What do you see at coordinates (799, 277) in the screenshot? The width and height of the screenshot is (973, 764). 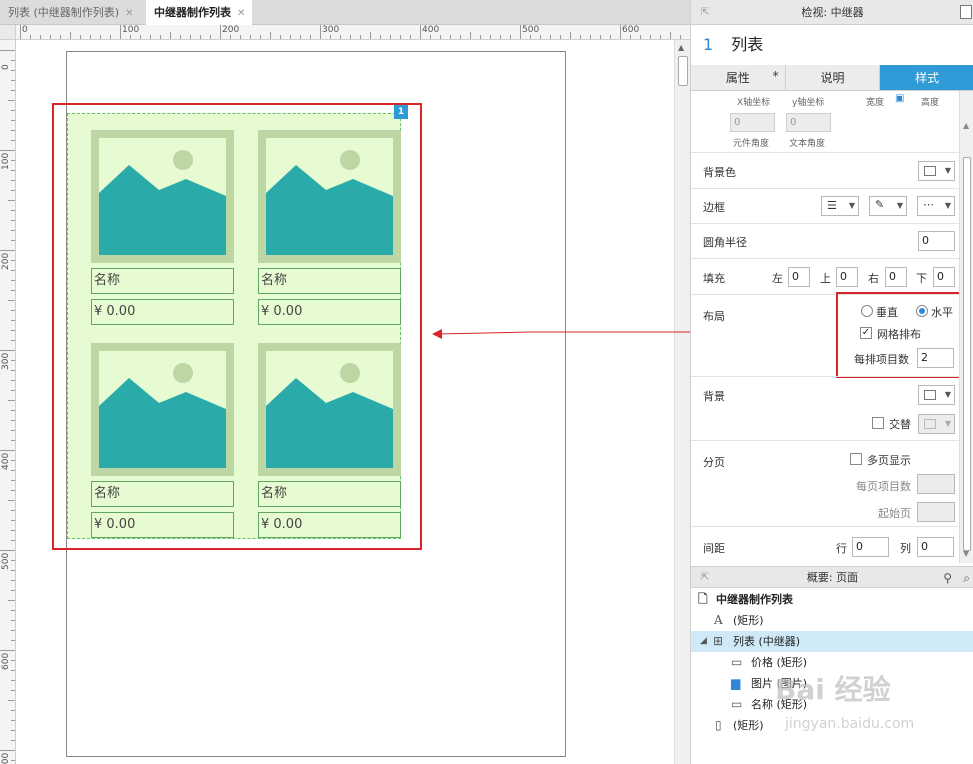 I see `padding-left-input: 0` at bounding box center [799, 277].